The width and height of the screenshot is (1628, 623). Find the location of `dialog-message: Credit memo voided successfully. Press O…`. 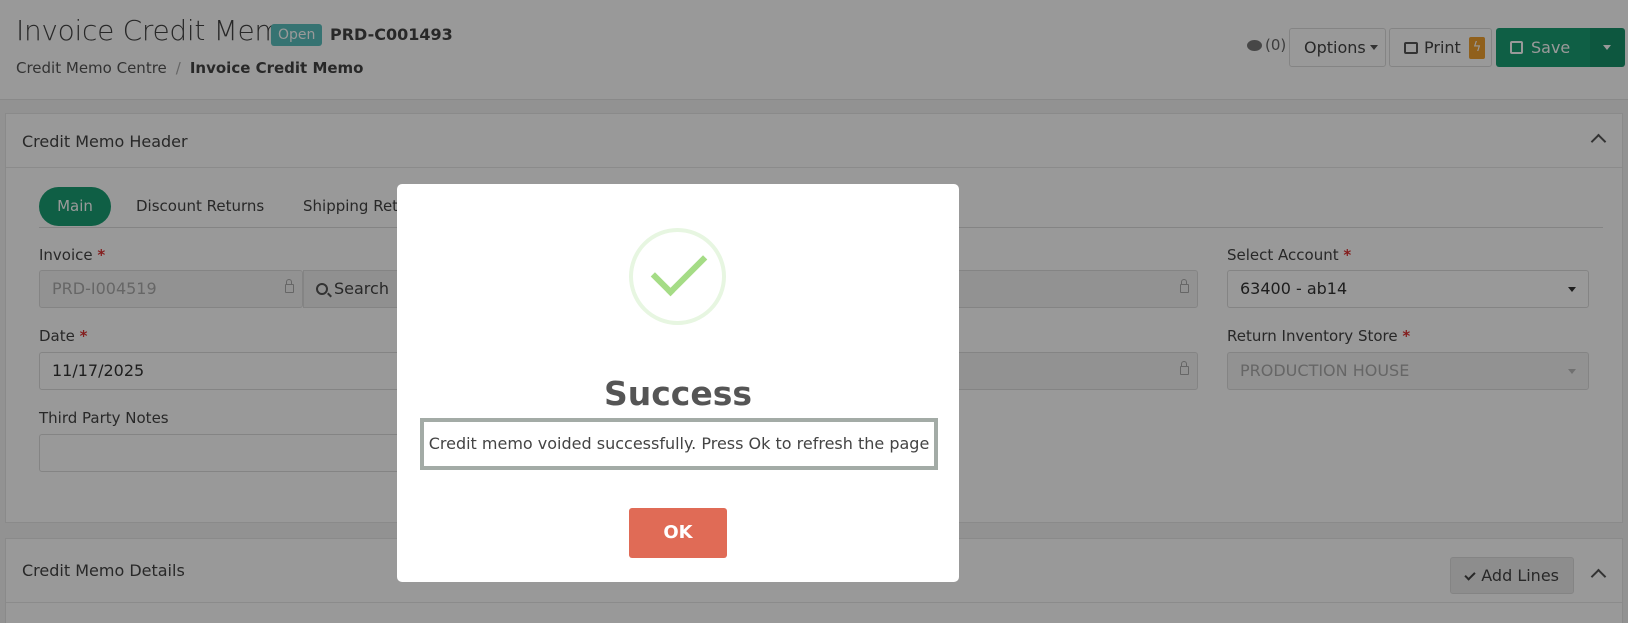

dialog-message: Credit memo voided successfully. Press O… is located at coordinates (679, 444).